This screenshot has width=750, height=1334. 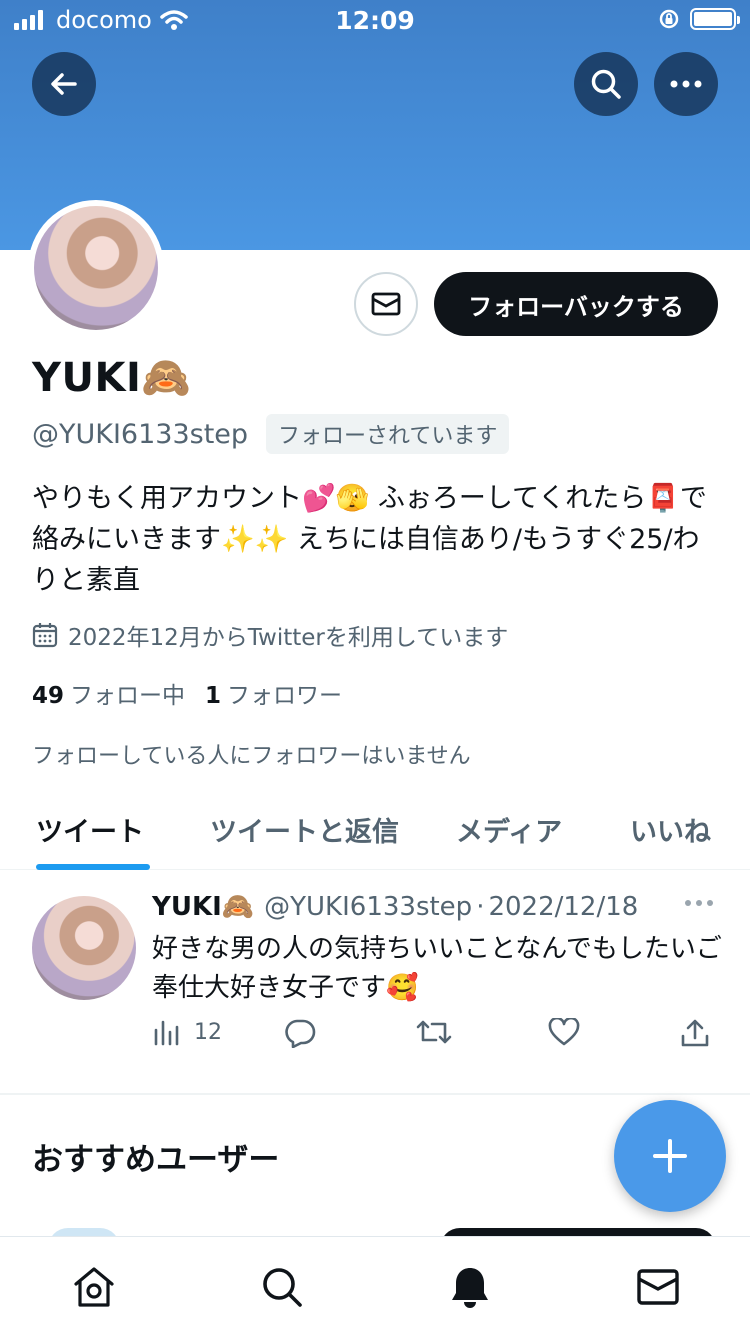 I want to click on mutual-followers-note: フォローしている人にフォロワーはいません, so click(x=251, y=756).